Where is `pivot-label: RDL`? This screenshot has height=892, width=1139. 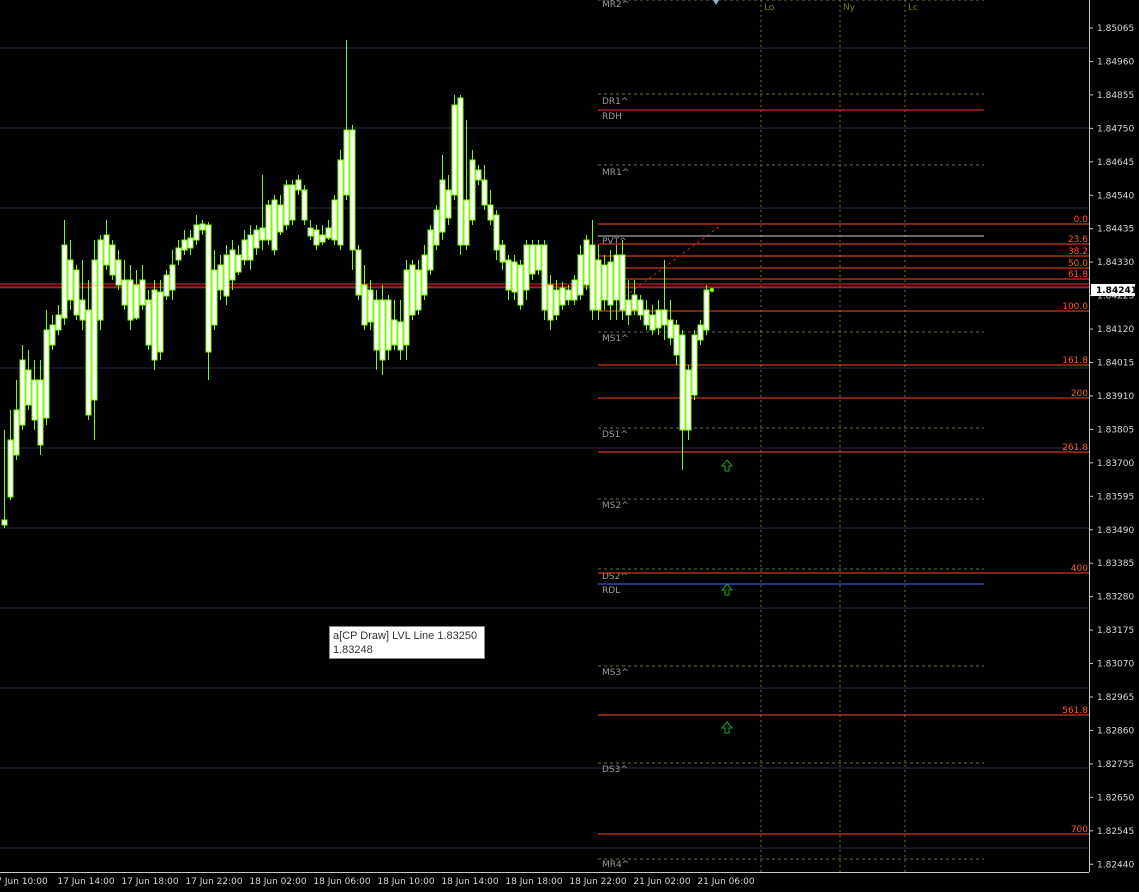 pivot-label: RDL is located at coordinates (611, 591).